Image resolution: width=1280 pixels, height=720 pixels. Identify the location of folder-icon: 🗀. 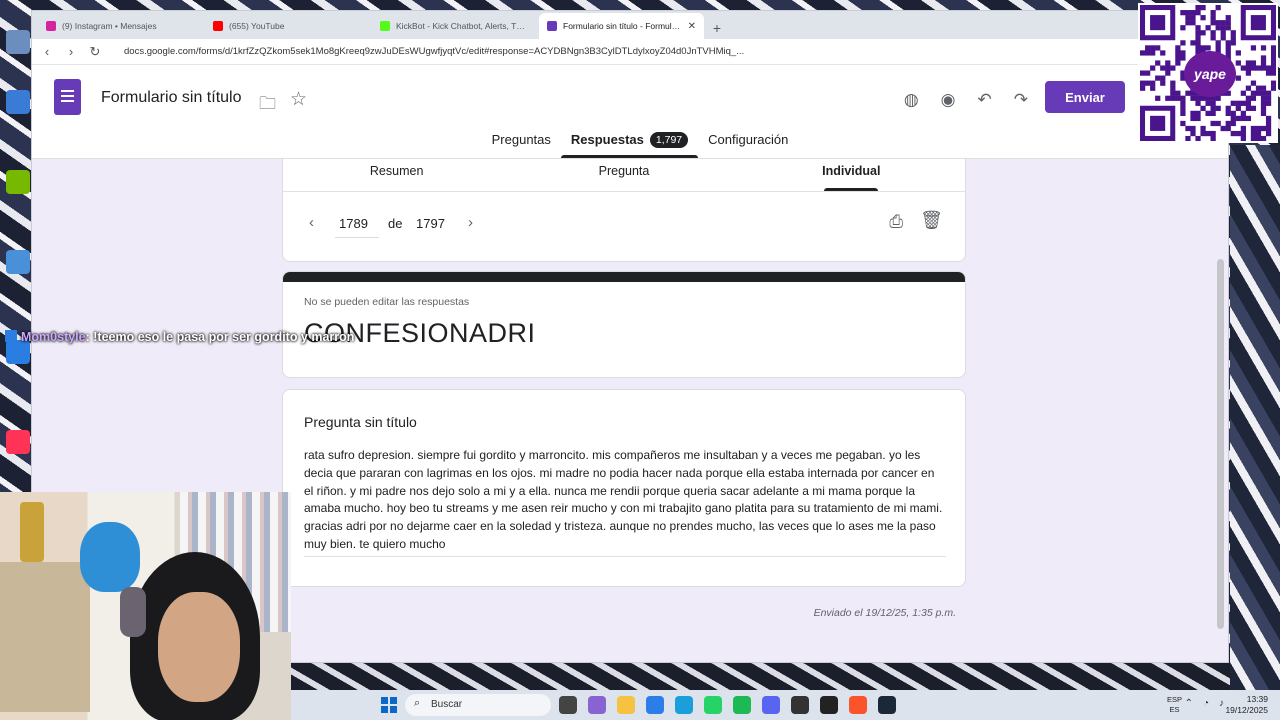
(267, 105).